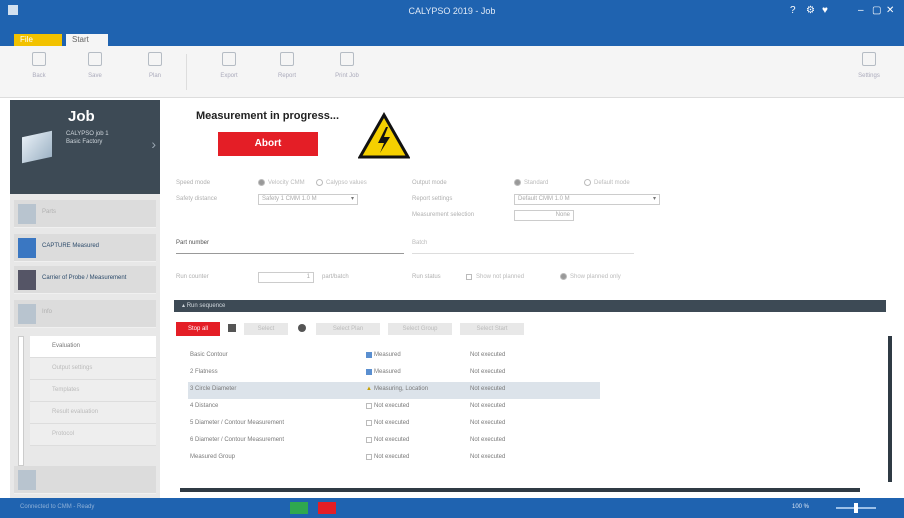 This screenshot has height=518, width=904. Describe the element at coordinates (95, 72) in the screenshot. I see `save-button: Save` at that location.